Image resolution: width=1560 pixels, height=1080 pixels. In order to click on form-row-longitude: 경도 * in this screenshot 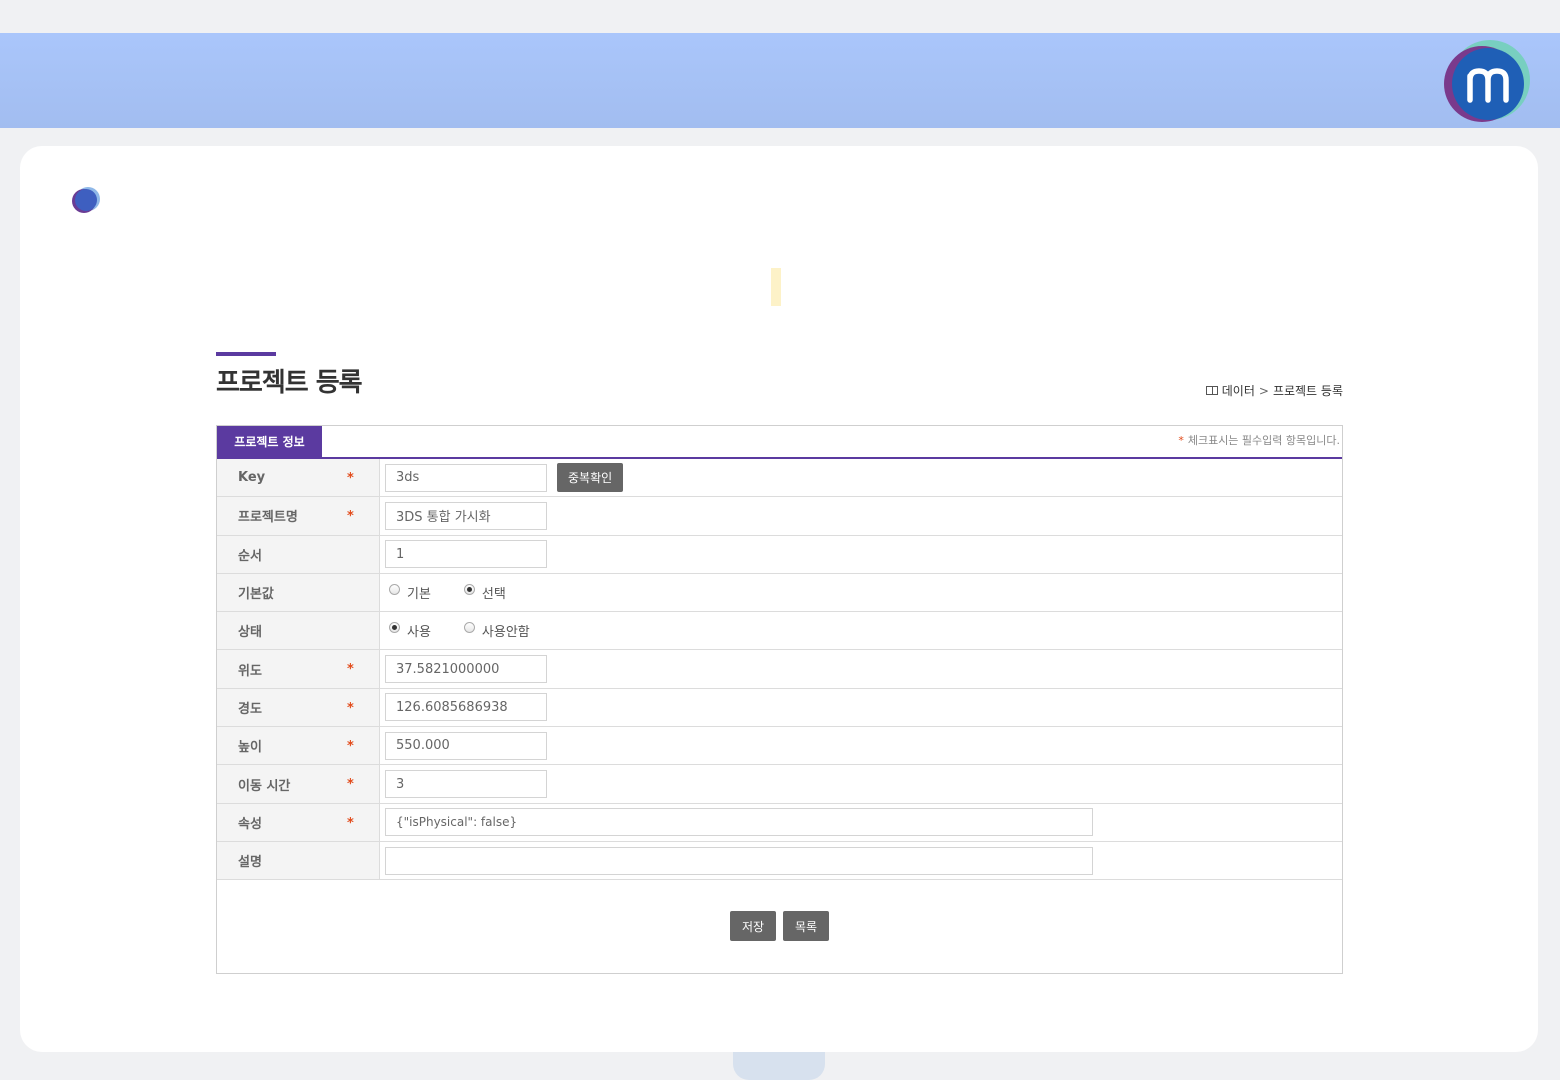, I will do `click(779, 708)`.